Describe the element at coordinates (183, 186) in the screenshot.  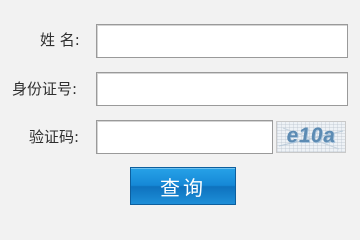
I see `query-button: 查询` at that location.